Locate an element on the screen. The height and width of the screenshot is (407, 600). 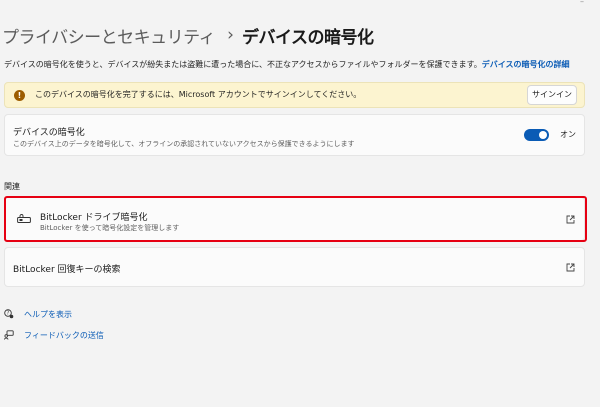
feedback-link: フィードバックの送信 is located at coordinates (64, 335).